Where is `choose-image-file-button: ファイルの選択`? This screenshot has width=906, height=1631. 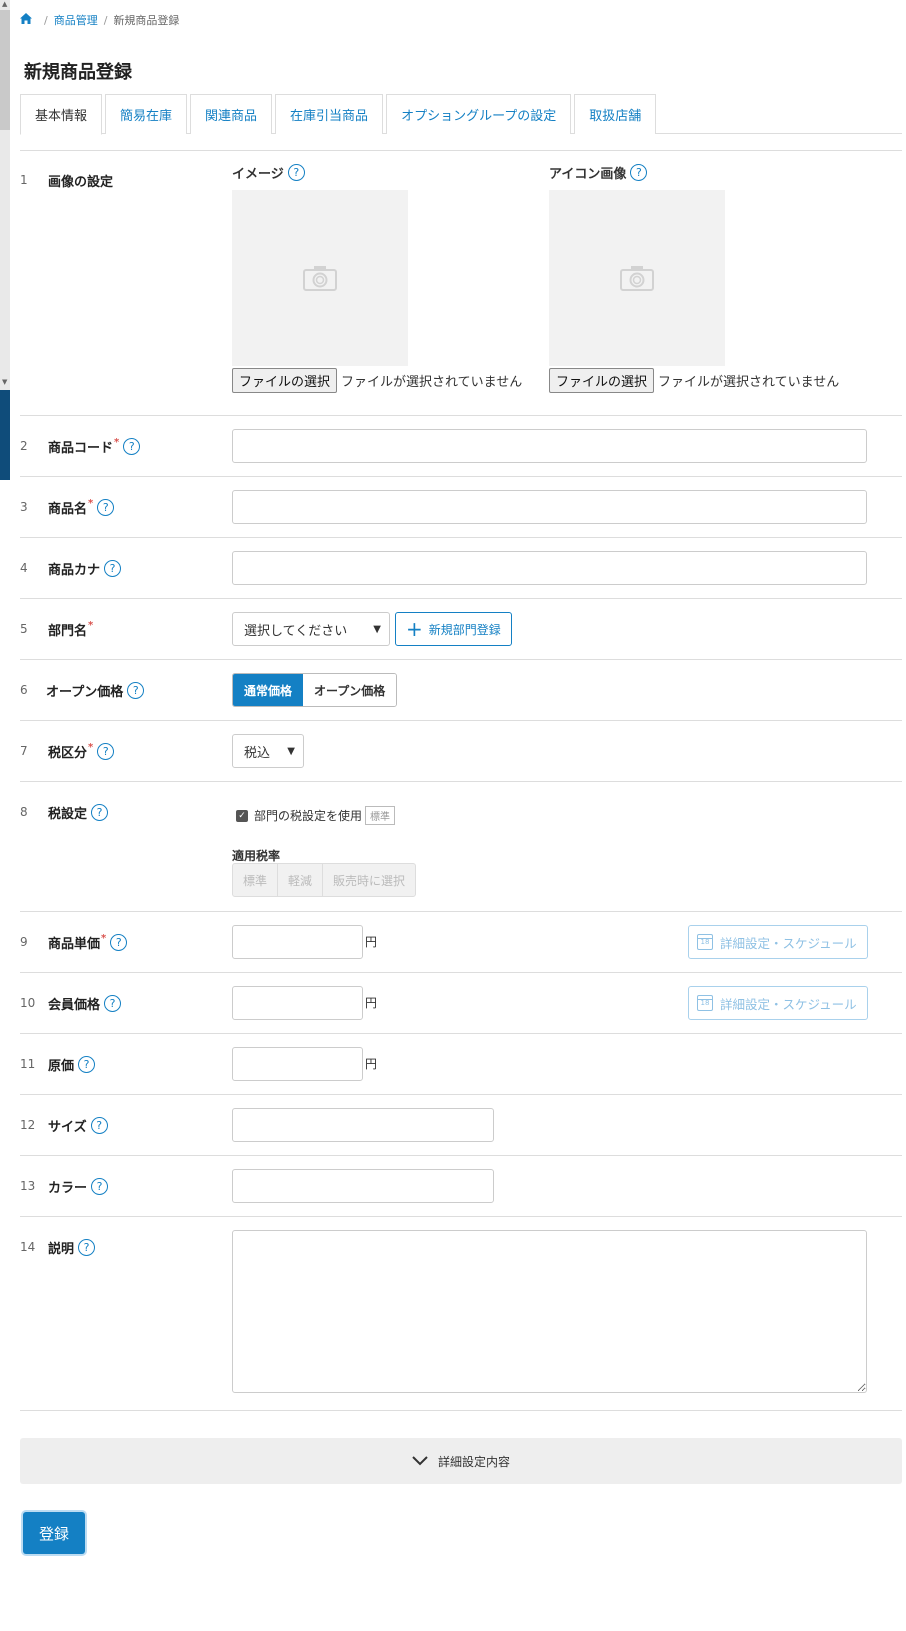 choose-image-file-button: ファイルの選択 is located at coordinates (285, 380).